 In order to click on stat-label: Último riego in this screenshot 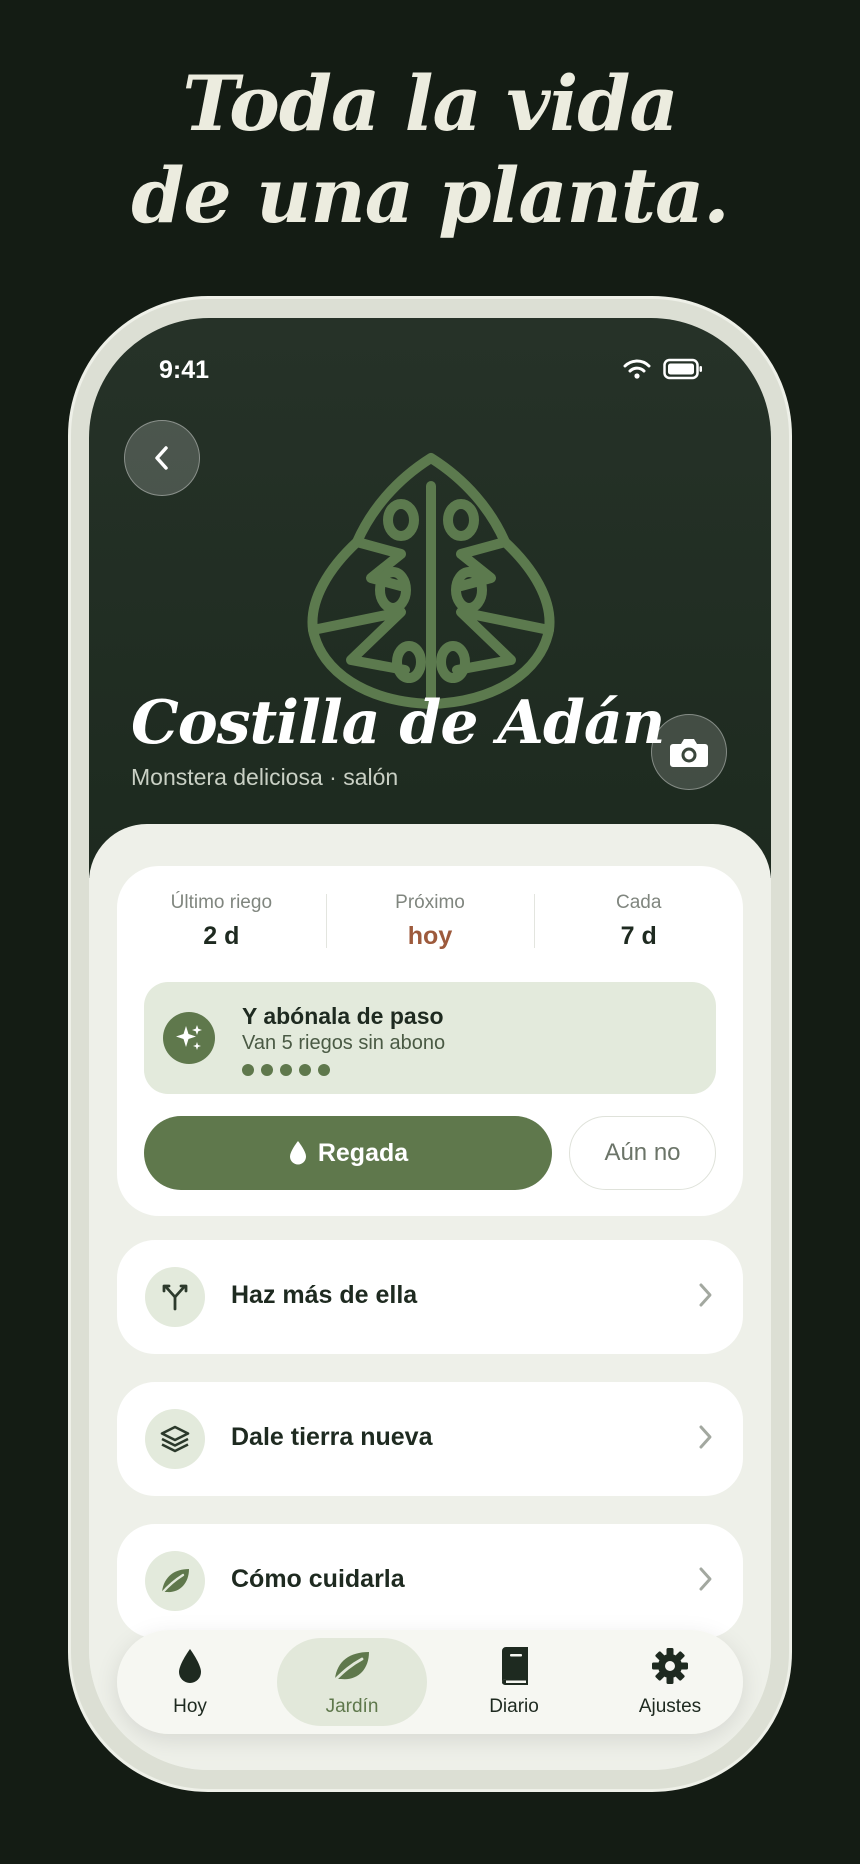, I will do `click(221, 902)`.